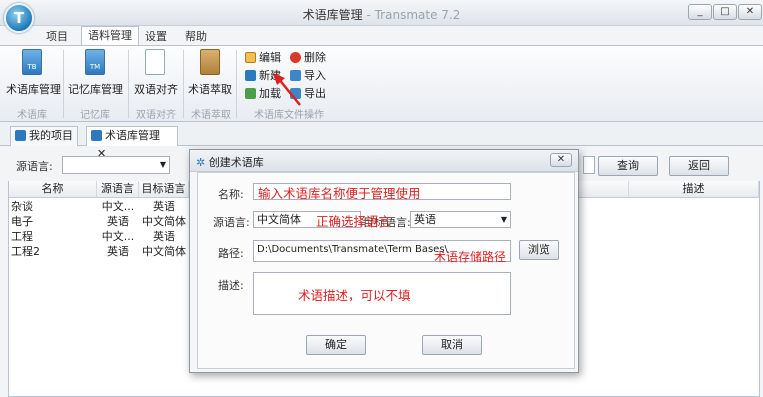  What do you see at coordinates (34, 166) in the screenshot?
I see `source-language-label: 源语言:` at bounding box center [34, 166].